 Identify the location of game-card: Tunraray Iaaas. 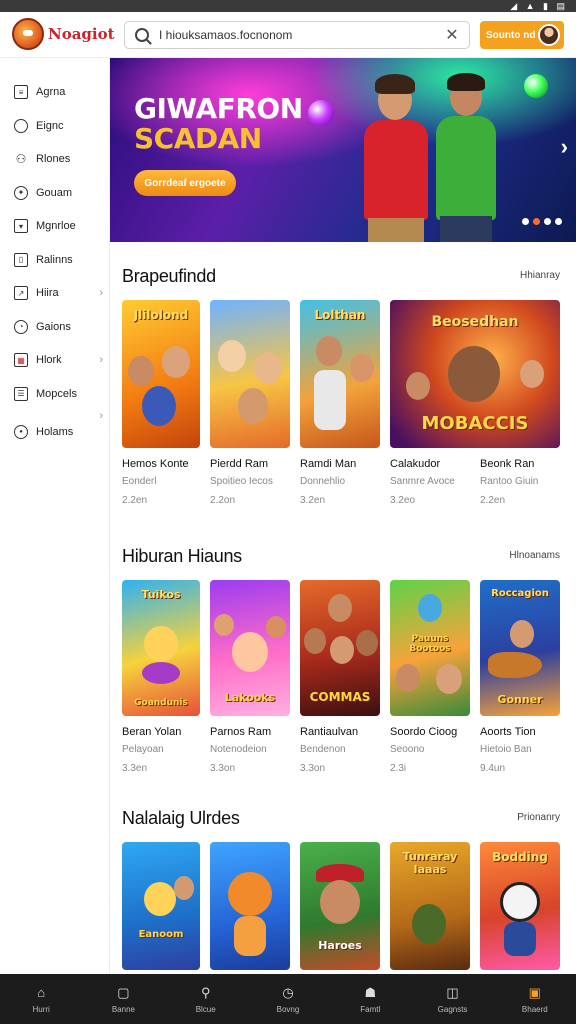
(430, 906).